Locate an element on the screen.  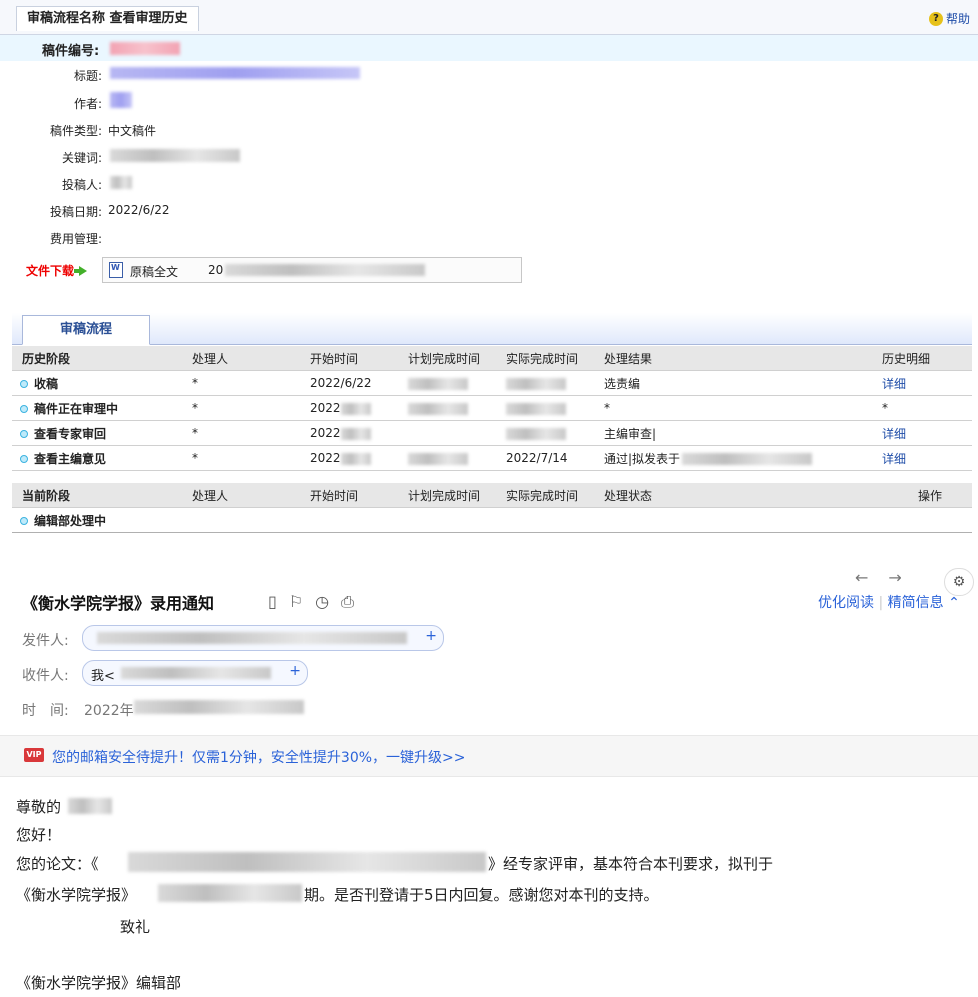
from-chip: + is located at coordinates (263, 638).